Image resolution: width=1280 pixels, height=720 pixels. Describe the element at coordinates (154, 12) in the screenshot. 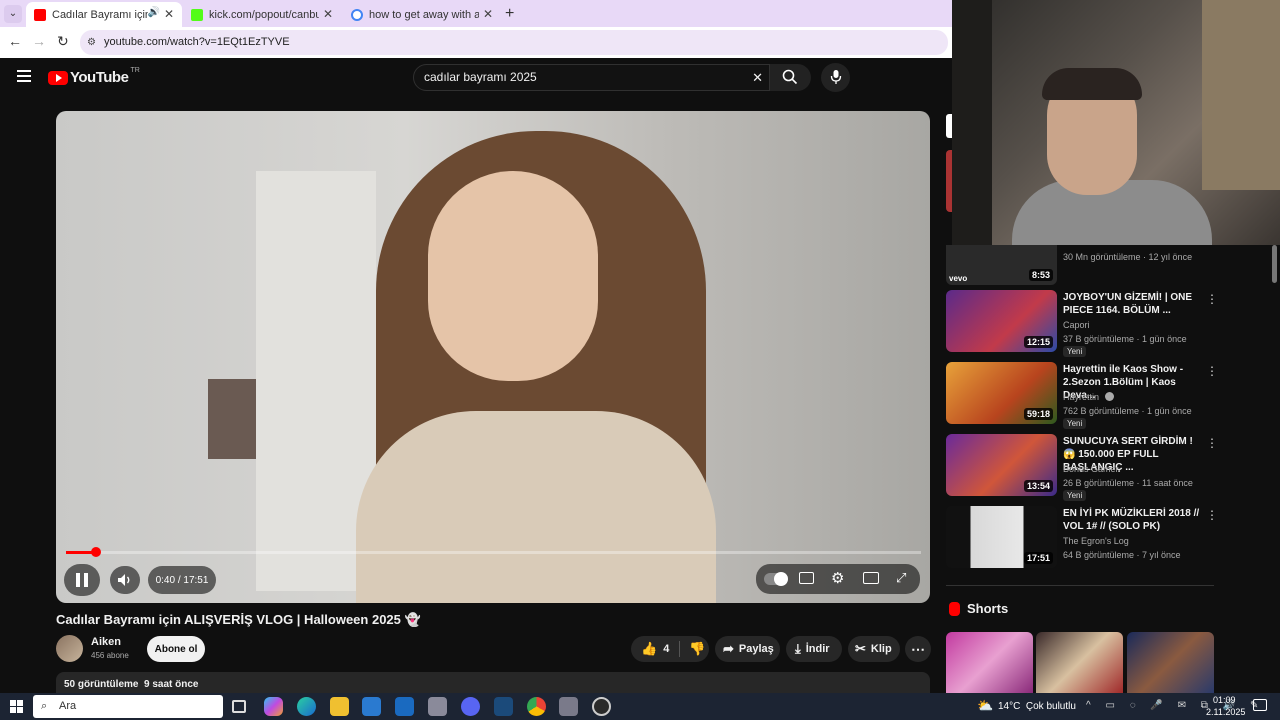

I see `speaker-icon: 🔊` at that location.